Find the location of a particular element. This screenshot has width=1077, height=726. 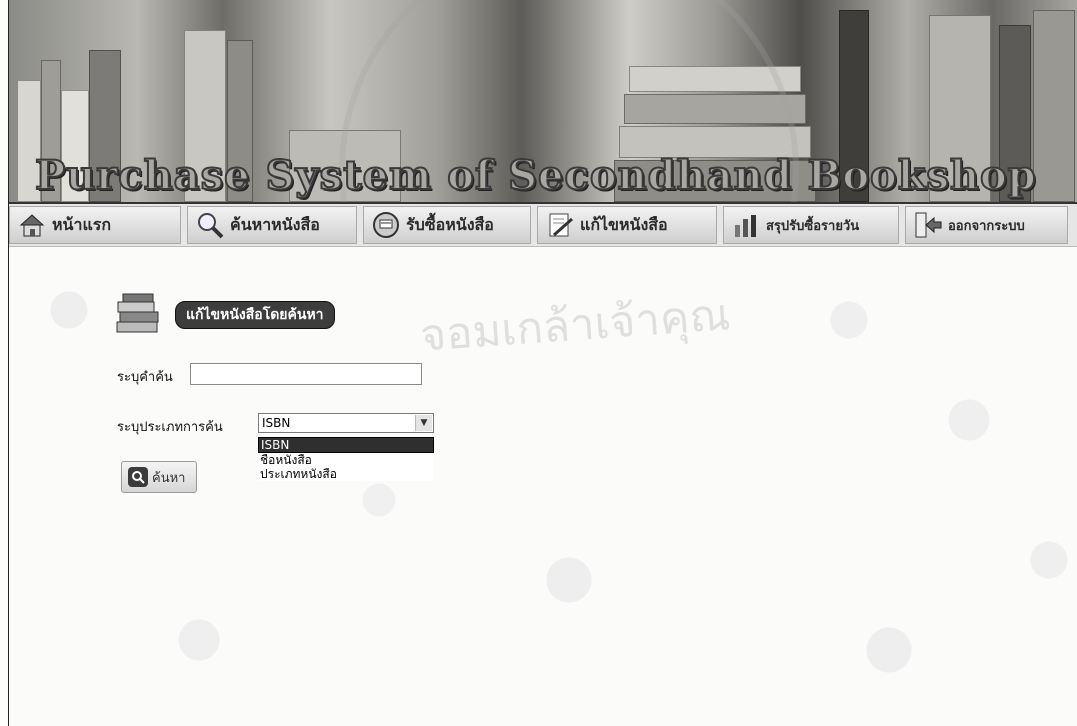

magnifier-icon is located at coordinates (211, 226).